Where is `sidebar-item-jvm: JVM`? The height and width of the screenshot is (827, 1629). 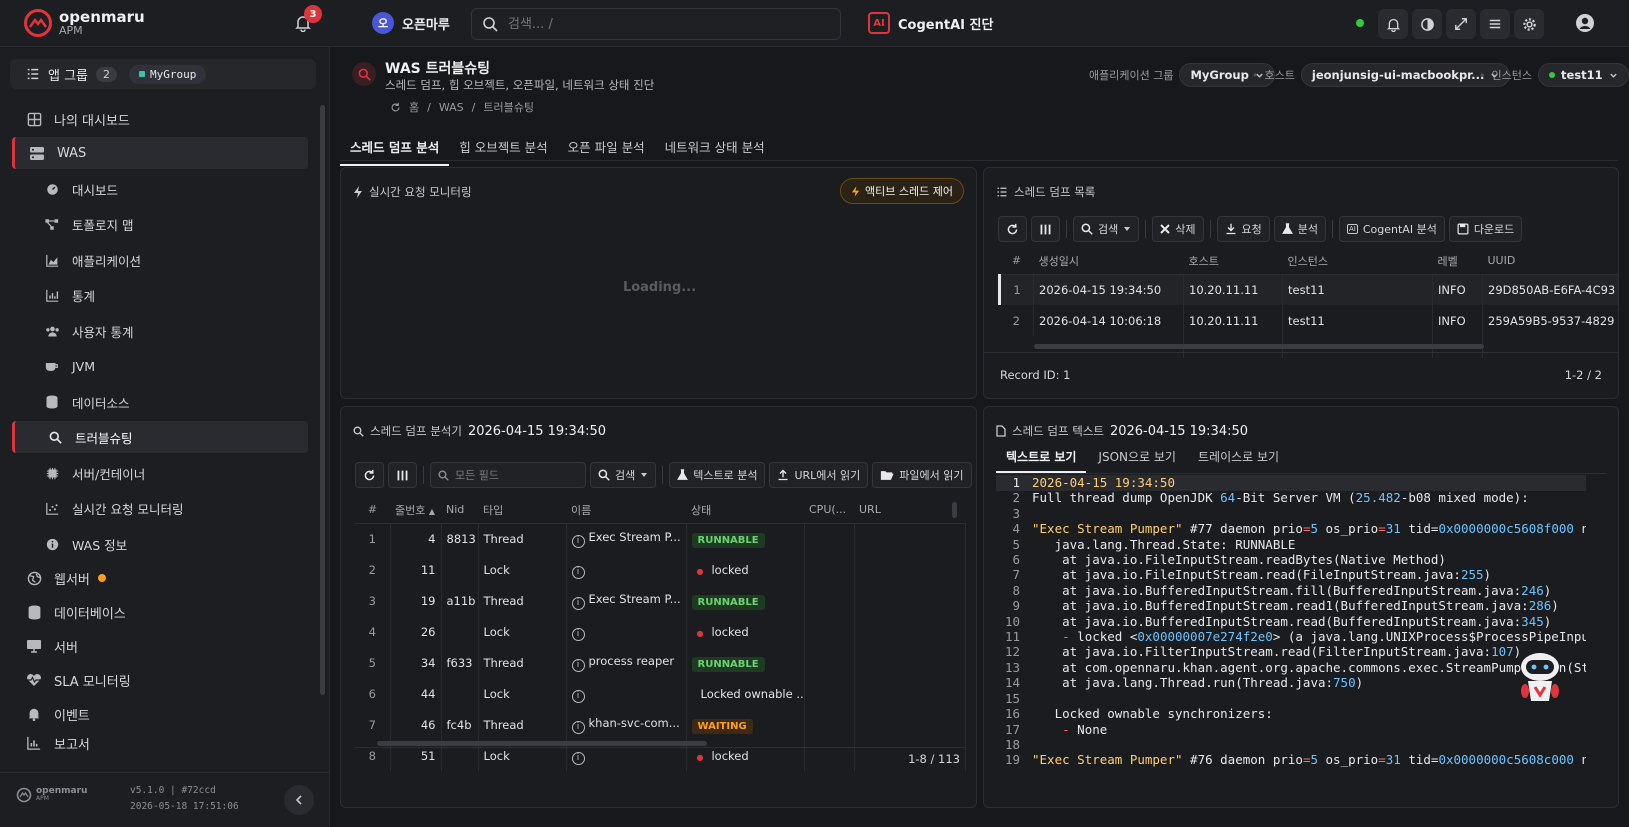 sidebar-item-jvm: JVM is located at coordinates (160, 366).